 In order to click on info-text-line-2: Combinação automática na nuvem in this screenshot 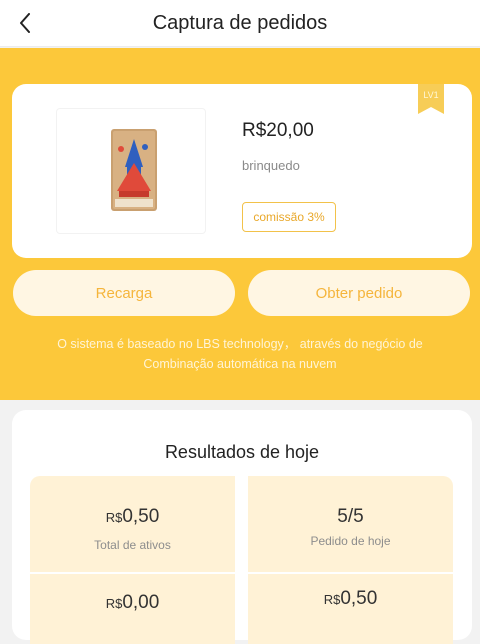, I will do `click(240, 364)`.